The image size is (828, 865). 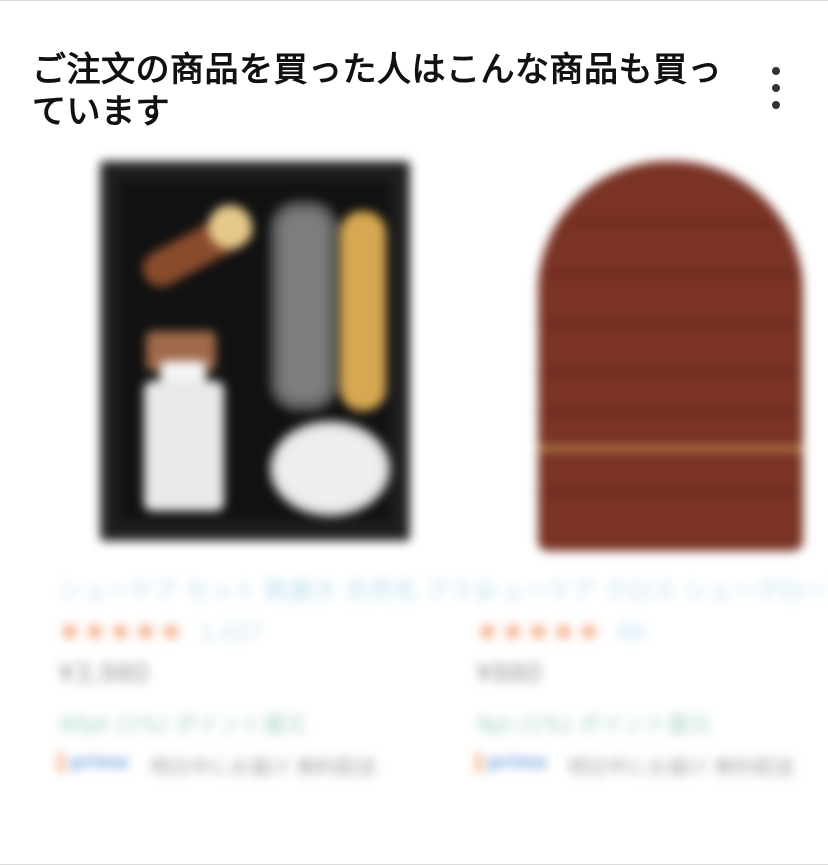 I want to click on product-title-link: シューケア クロス シューグローブ, so click(x=652, y=588).